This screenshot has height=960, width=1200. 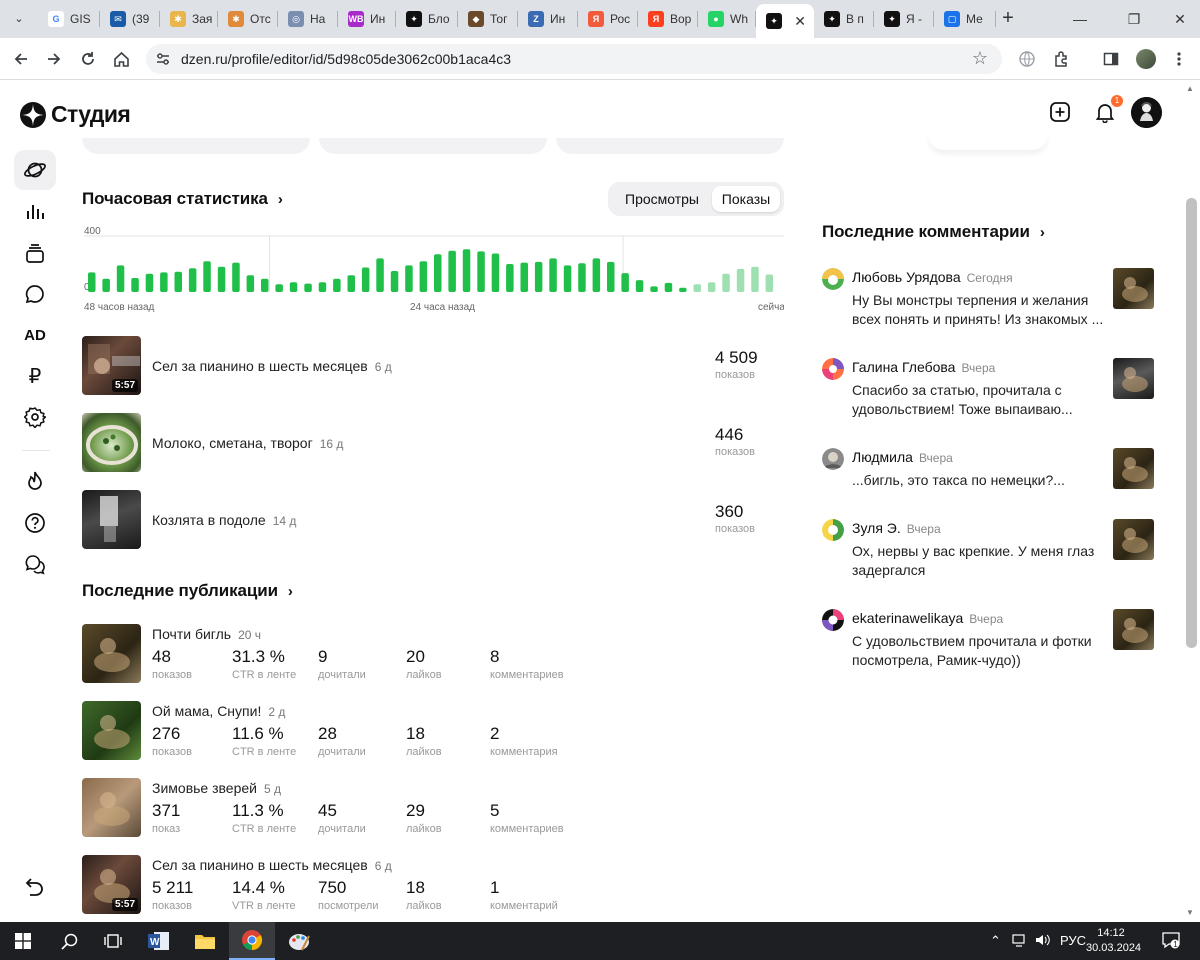 What do you see at coordinates (35, 886) in the screenshot?
I see `sidebar-item-back-to-dzen` at bounding box center [35, 886].